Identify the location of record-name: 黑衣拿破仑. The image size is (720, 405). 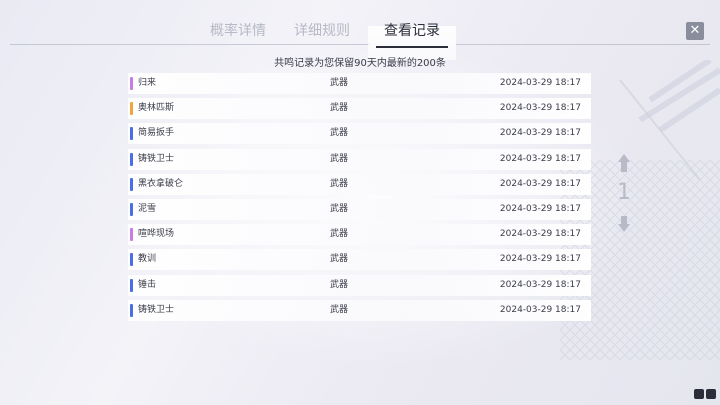
(161, 183).